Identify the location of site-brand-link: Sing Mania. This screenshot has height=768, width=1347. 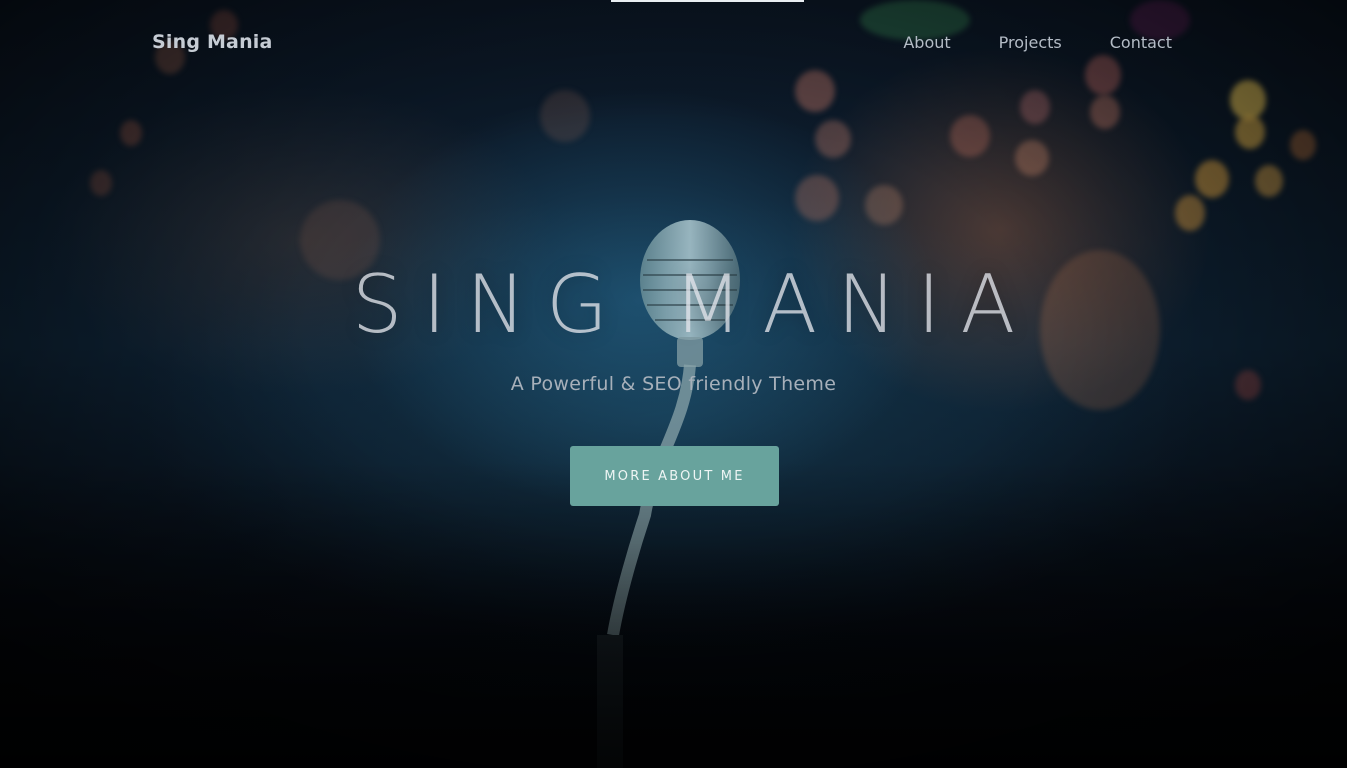
(212, 42).